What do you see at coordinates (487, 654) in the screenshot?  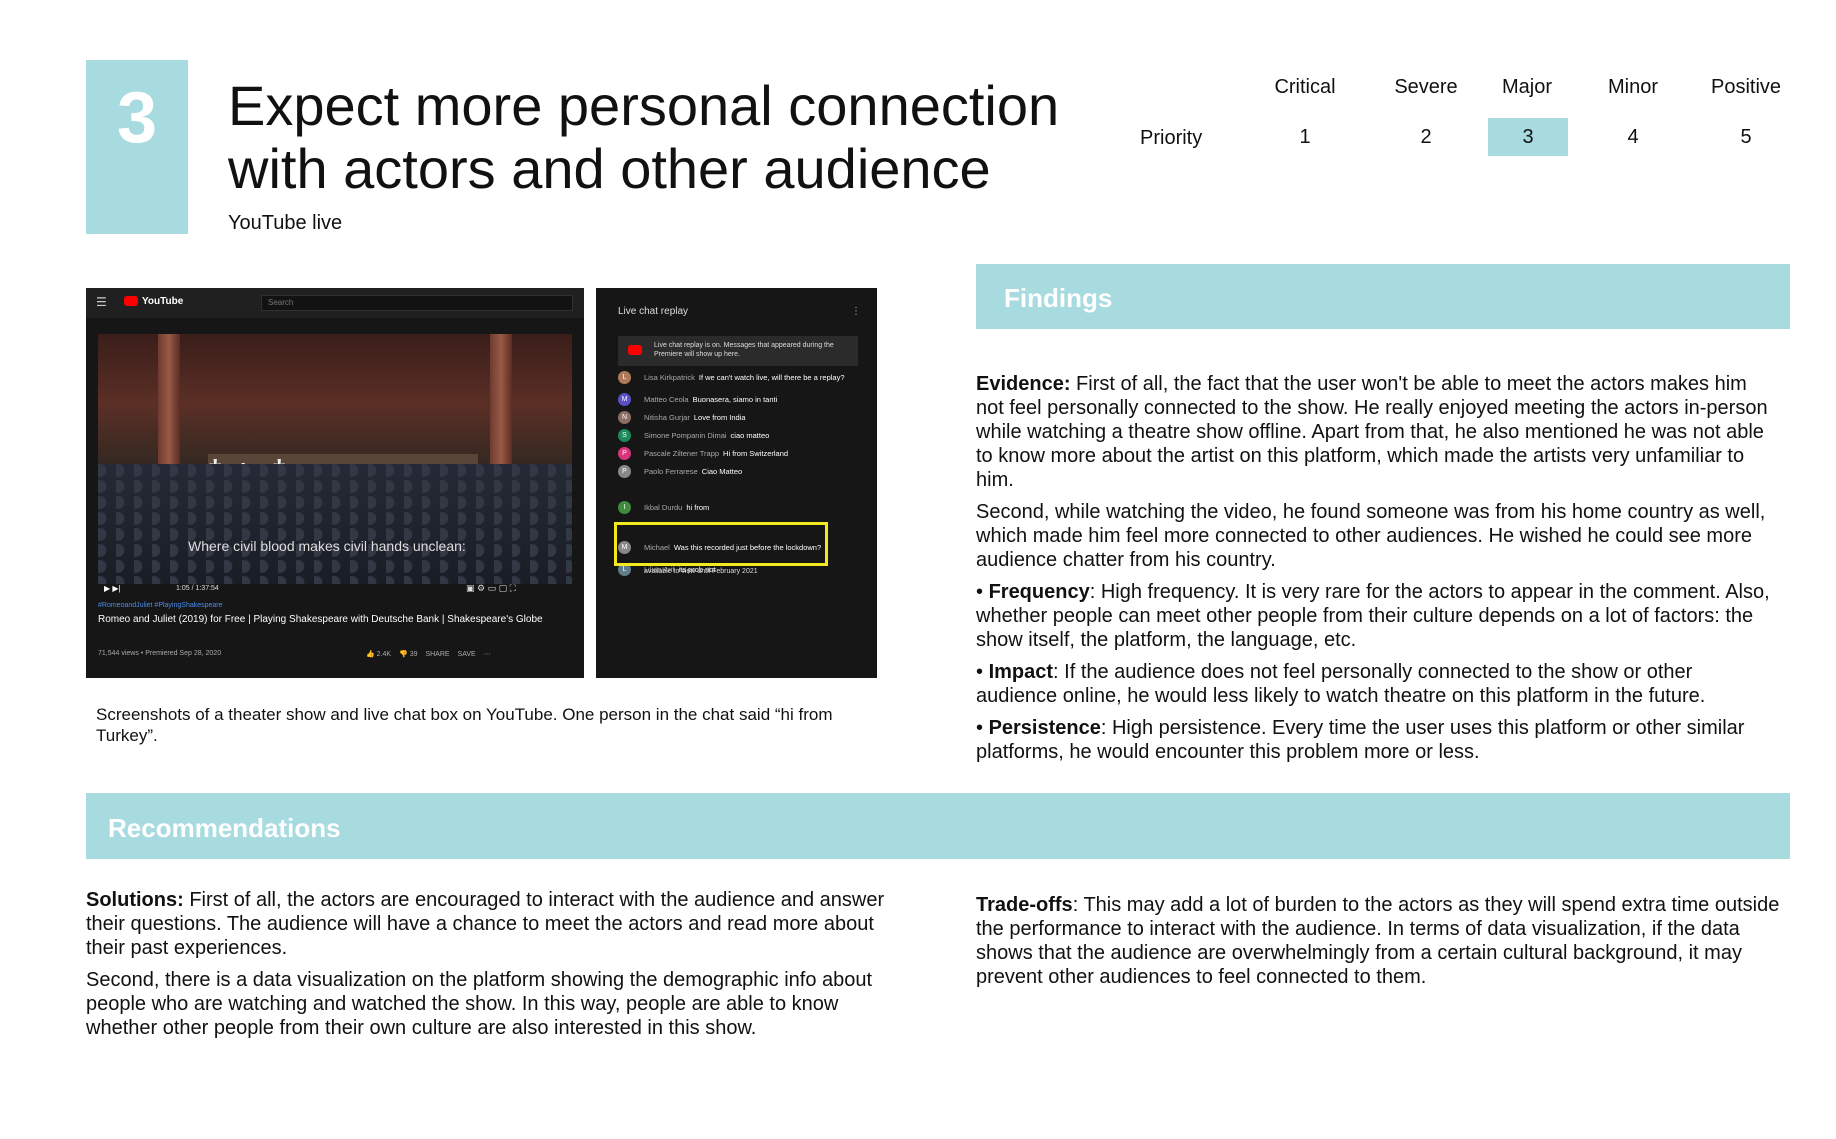 I see `more-icon: ⋯` at bounding box center [487, 654].